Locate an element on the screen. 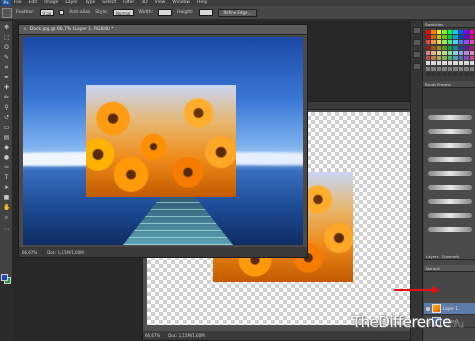  path-selection-tool-icon: ➤ is located at coordinates (6, 188).